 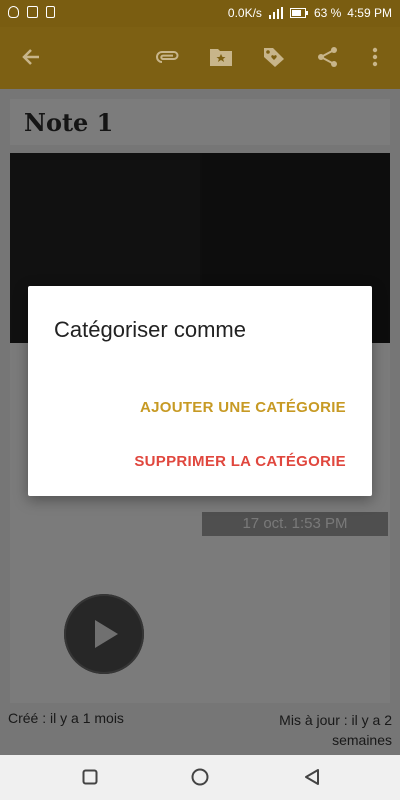 I want to click on circle-icon, so click(x=200, y=777).